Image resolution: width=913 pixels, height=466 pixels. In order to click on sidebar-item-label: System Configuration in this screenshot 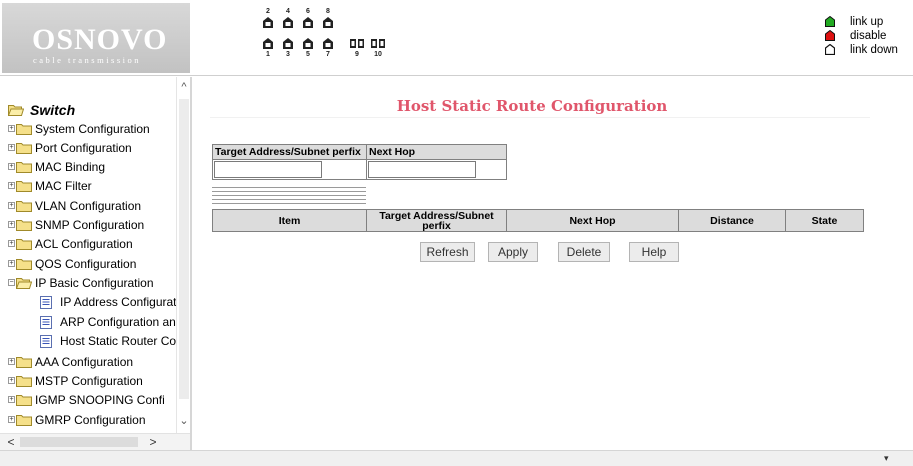, I will do `click(92, 129)`.